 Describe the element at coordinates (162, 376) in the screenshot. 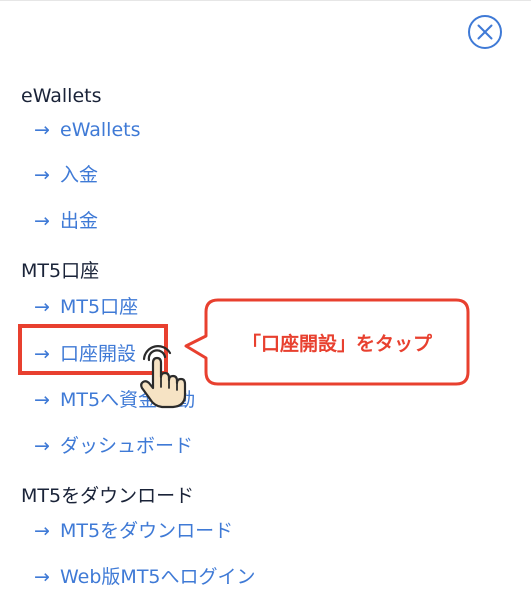

I see `tap-hand-icon` at that location.